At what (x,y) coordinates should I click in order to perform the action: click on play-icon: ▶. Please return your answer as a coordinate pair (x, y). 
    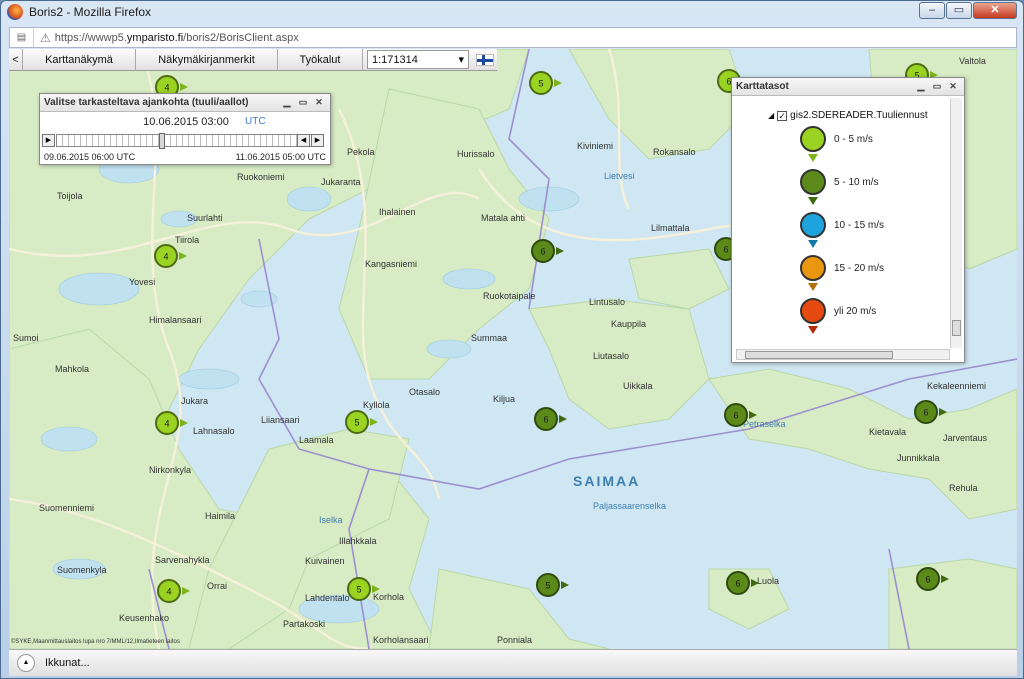
    Looking at the image, I should click on (48, 140).